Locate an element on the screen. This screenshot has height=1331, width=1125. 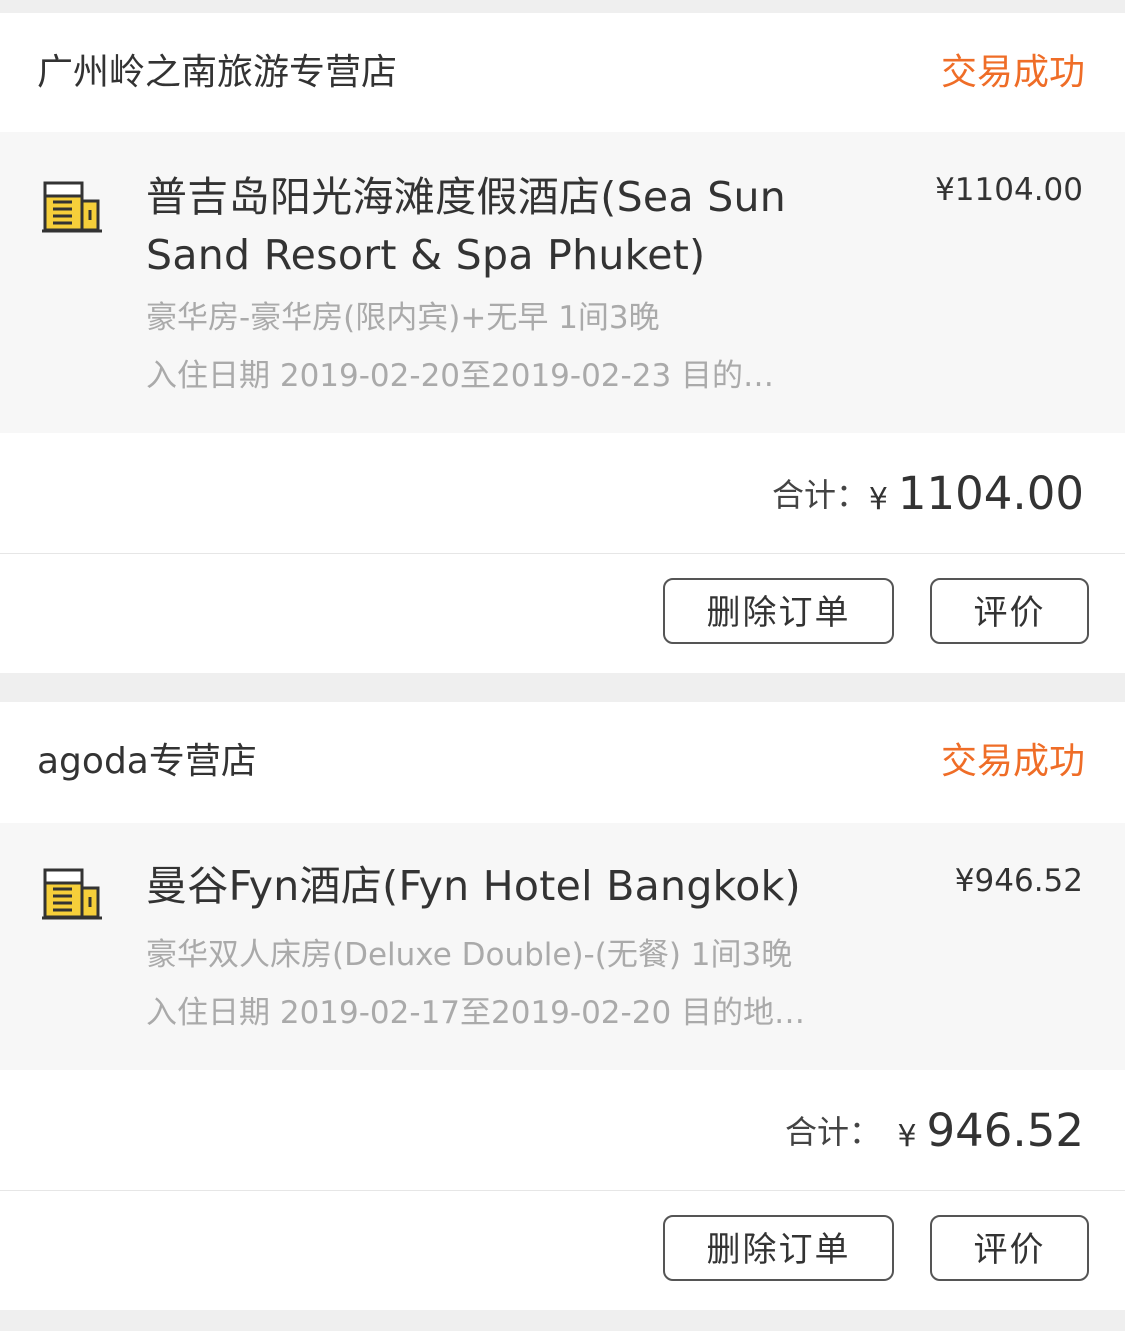
shop-name: 广州岭之南旅游专营店 is located at coordinates (217, 72).